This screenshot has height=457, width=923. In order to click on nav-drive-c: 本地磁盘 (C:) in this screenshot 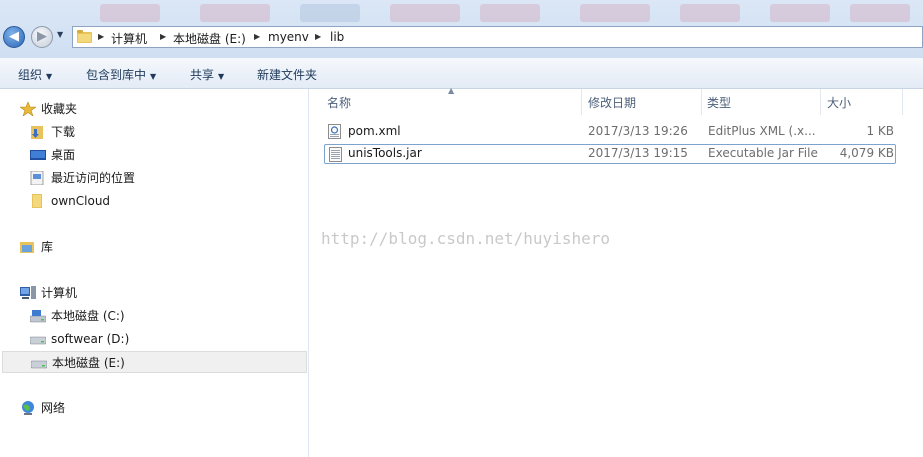, I will do `click(130, 316)`.